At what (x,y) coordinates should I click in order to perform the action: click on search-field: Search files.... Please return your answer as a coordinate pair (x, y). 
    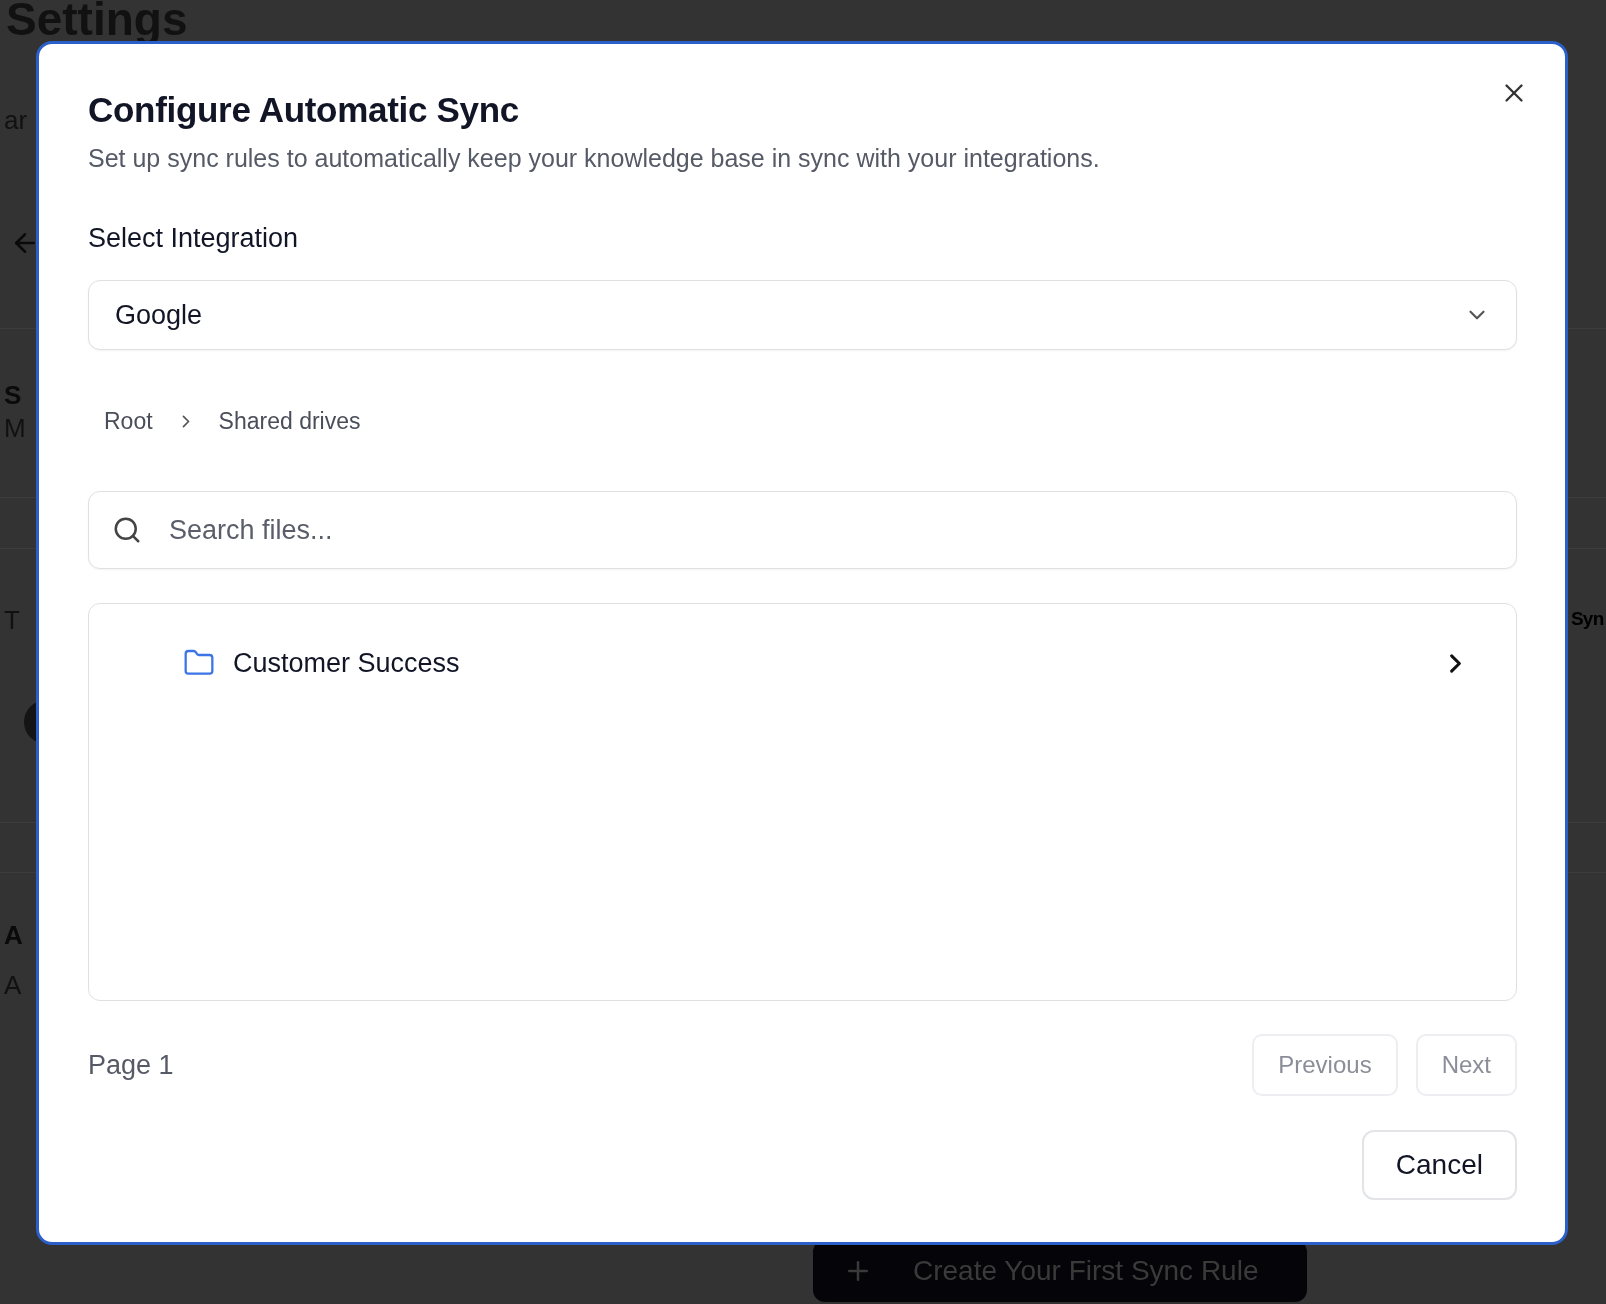
    Looking at the image, I should click on (802, 530).